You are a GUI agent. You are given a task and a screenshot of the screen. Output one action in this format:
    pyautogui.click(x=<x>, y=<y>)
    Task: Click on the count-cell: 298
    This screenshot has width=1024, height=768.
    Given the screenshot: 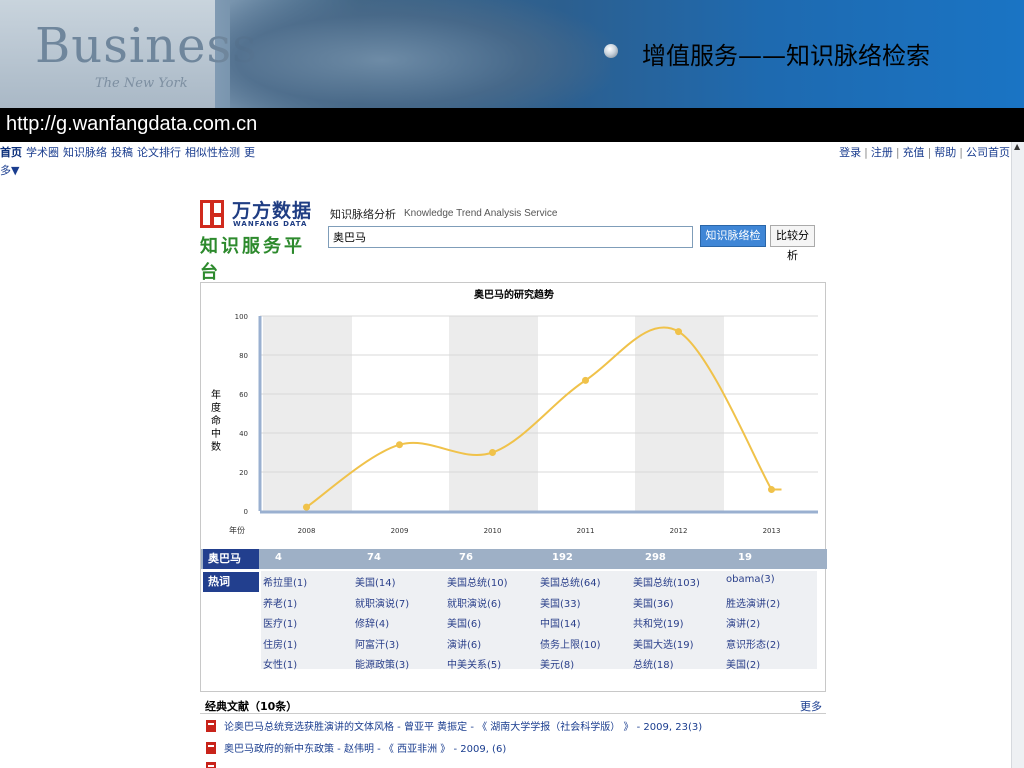 What is the action you would take?
    pyautogui.click(x=655, y=557)
    